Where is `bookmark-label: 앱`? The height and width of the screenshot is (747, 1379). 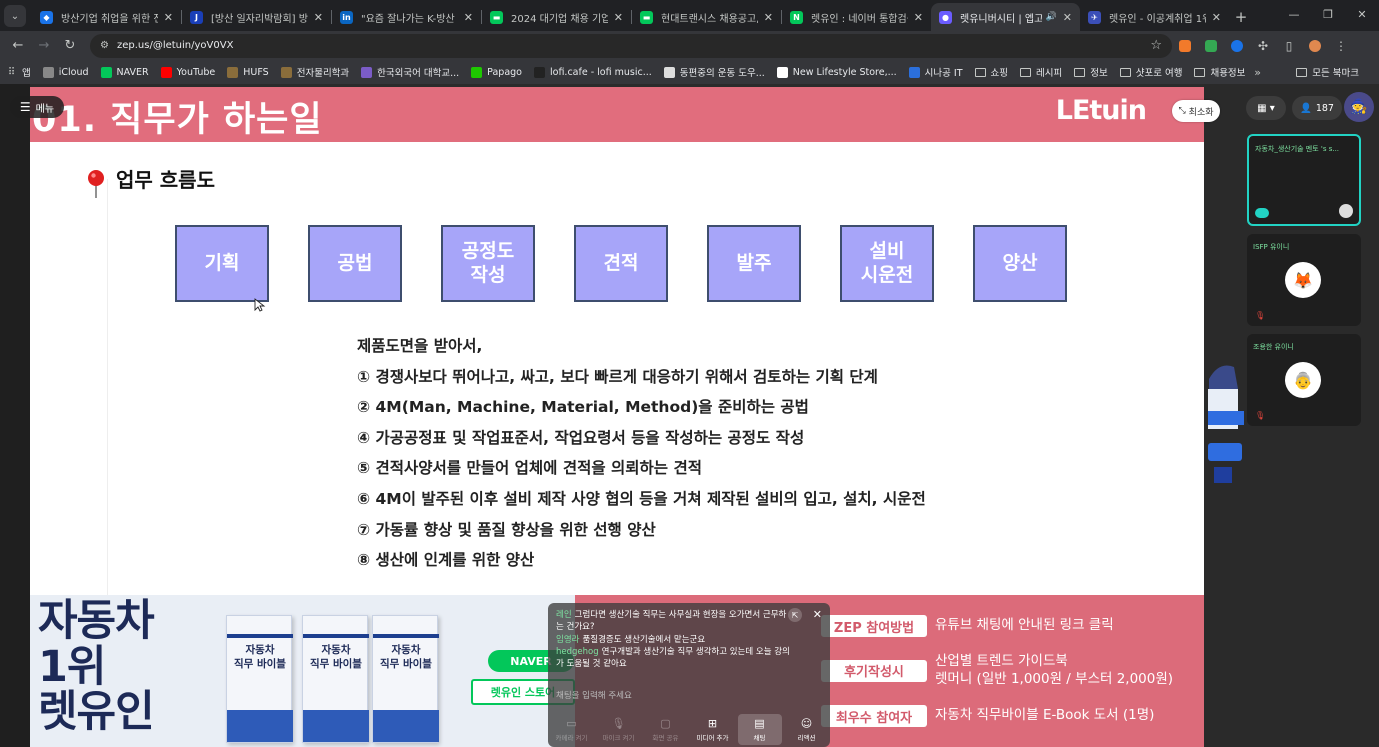 bookmark-label: 앱 is located at coordinates (26, 73).